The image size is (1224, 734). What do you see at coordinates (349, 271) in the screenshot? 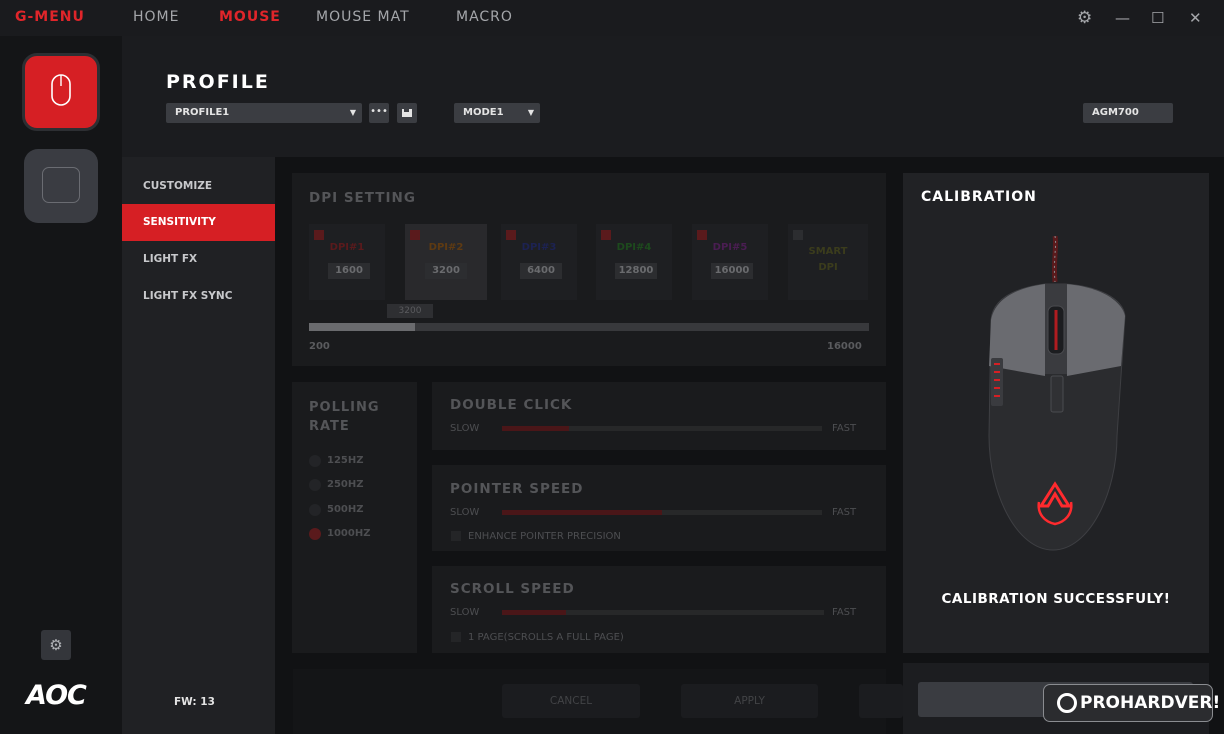
I see `dpi-level-value: 1600` at bounding box center [349, 271].